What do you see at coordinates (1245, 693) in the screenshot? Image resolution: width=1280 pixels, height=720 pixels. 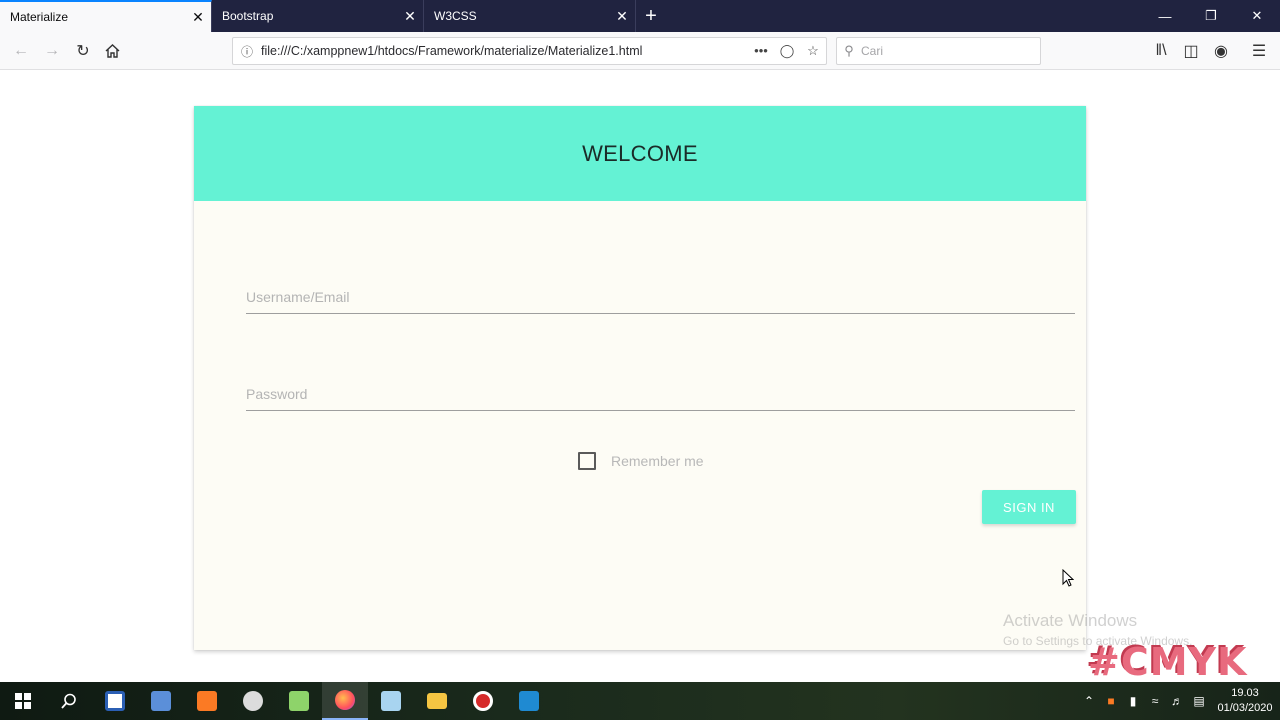 I see `clock-time: 19.03` at bounding box center [1245, 693].